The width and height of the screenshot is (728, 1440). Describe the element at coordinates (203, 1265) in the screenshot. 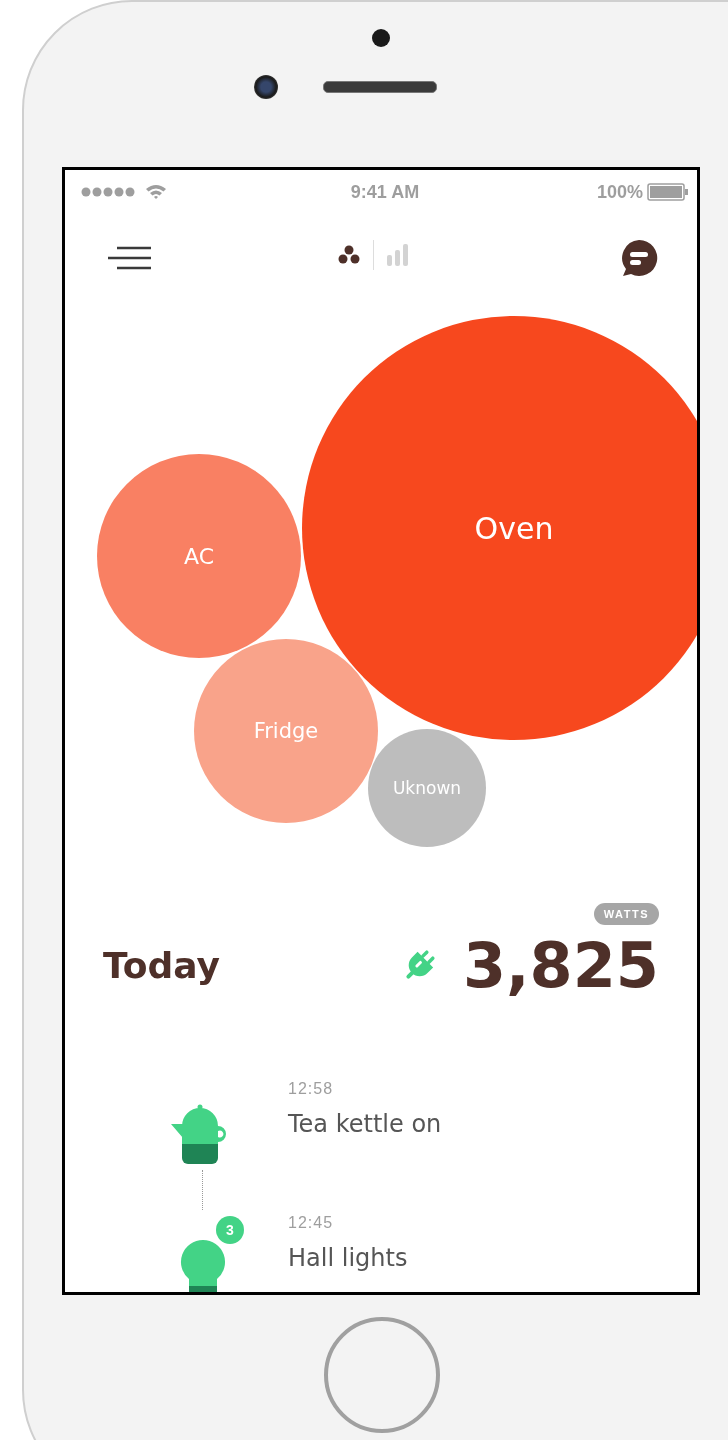

I see `light-bulb-icon` at that location.